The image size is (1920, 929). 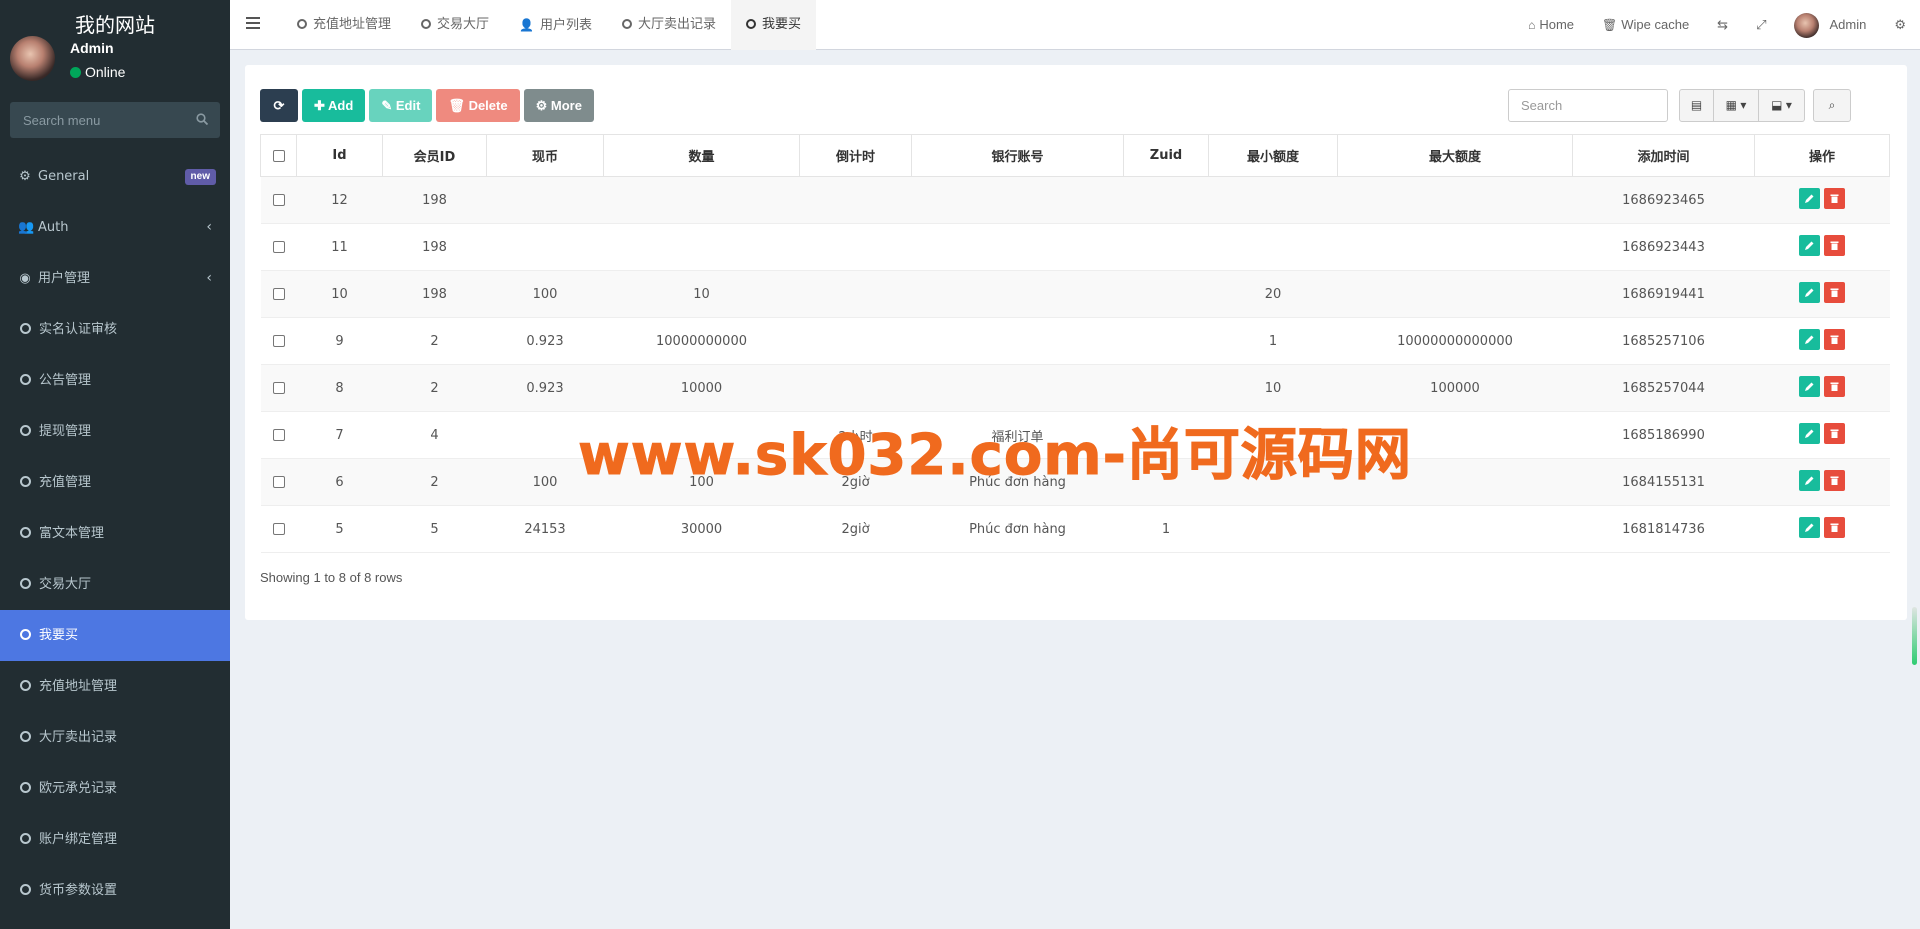 What do you see at coordinates (59, 635) in the screenshot?
I see `sidebar-item-label: 我要买` at bounding box center [59, 635].